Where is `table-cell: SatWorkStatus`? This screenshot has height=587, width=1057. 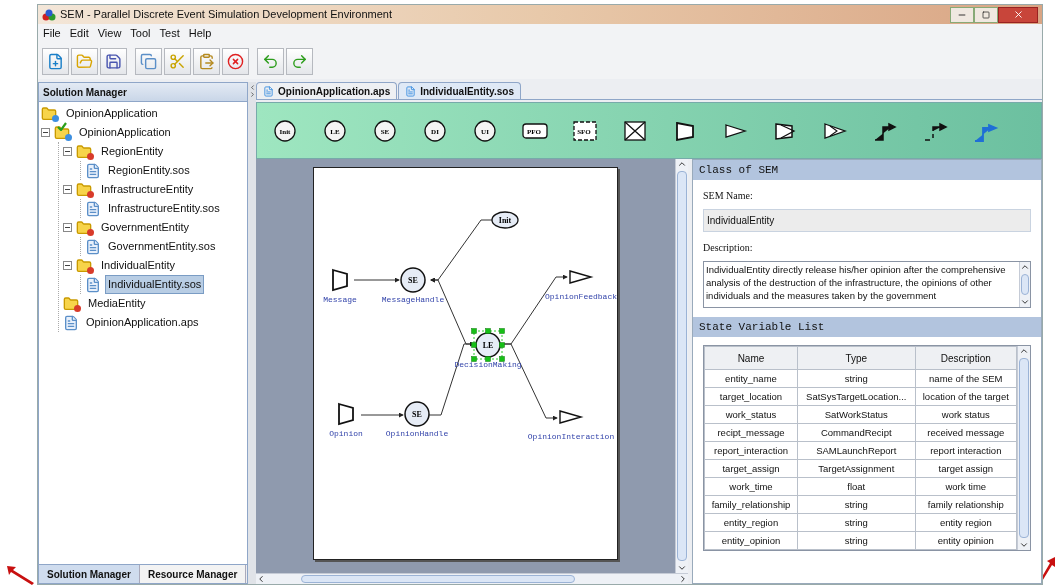 table-cell: SatWorkStatus is located at coordinates (856, 414).